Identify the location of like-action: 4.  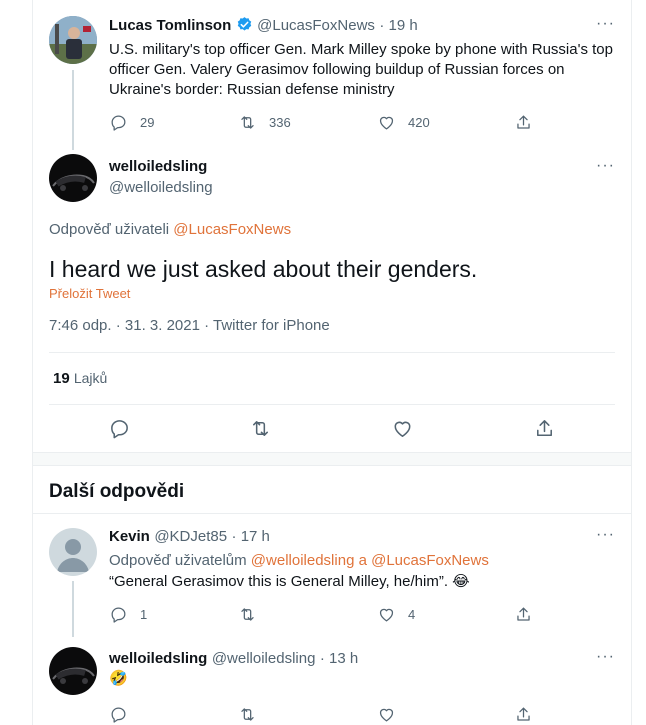
(396, 614).